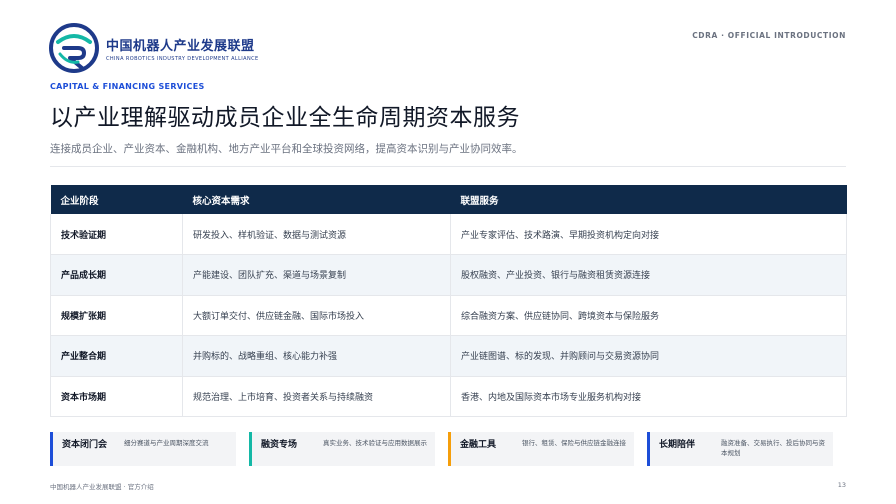  I want to click on logo-name-cn: 中国机器人产业发展联盟, so click(180, 46).